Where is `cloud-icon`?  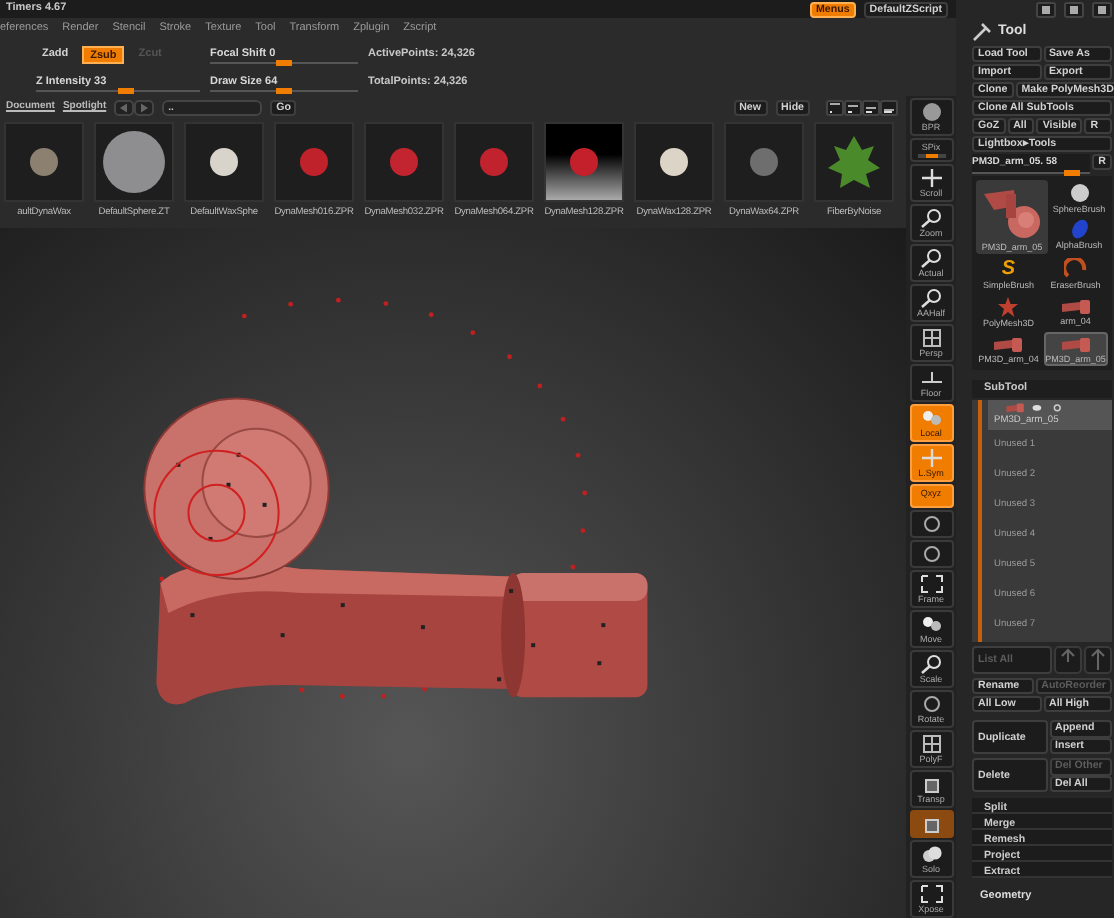 cloud-icon is located at coordinates (931, 854).